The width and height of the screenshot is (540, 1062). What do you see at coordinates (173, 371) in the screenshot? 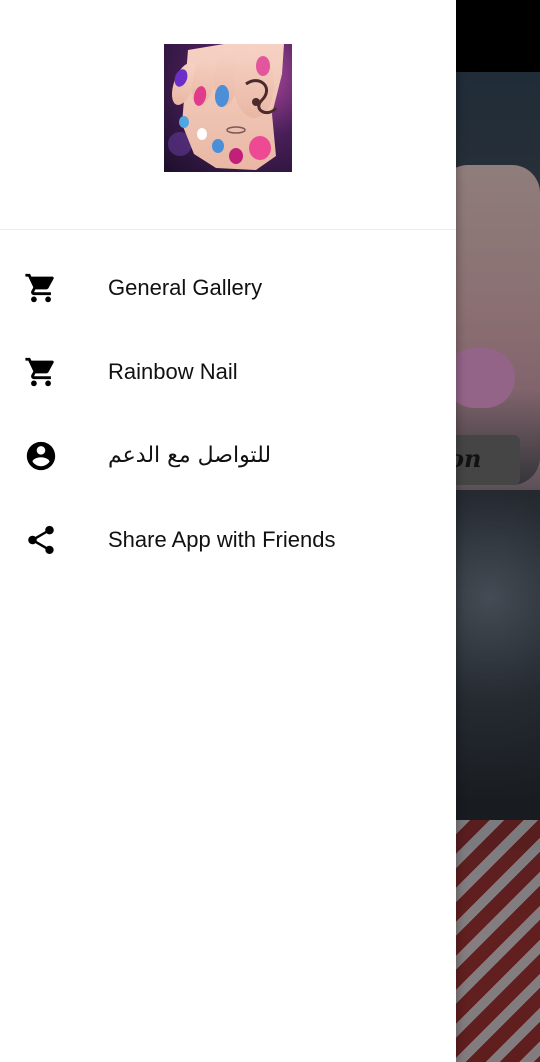
I see `menu-item-label: Rainbow Nail` at bounding box center [173, 371].